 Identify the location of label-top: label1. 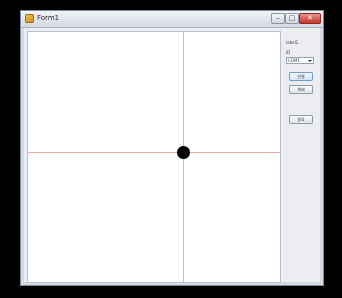
(292, 42).